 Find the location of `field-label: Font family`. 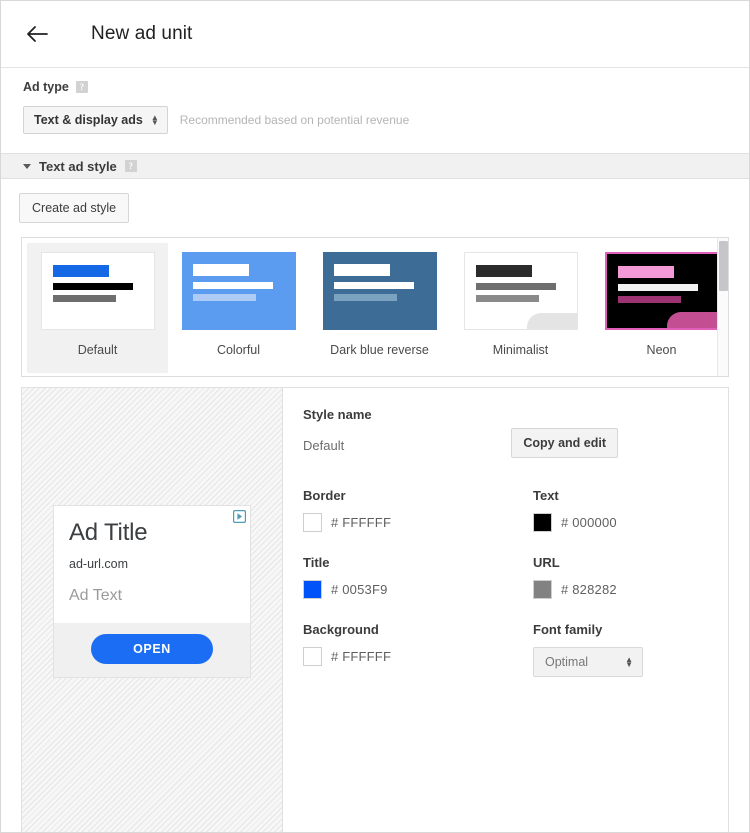

field-label: Font family is located at coordinates (568, 629).